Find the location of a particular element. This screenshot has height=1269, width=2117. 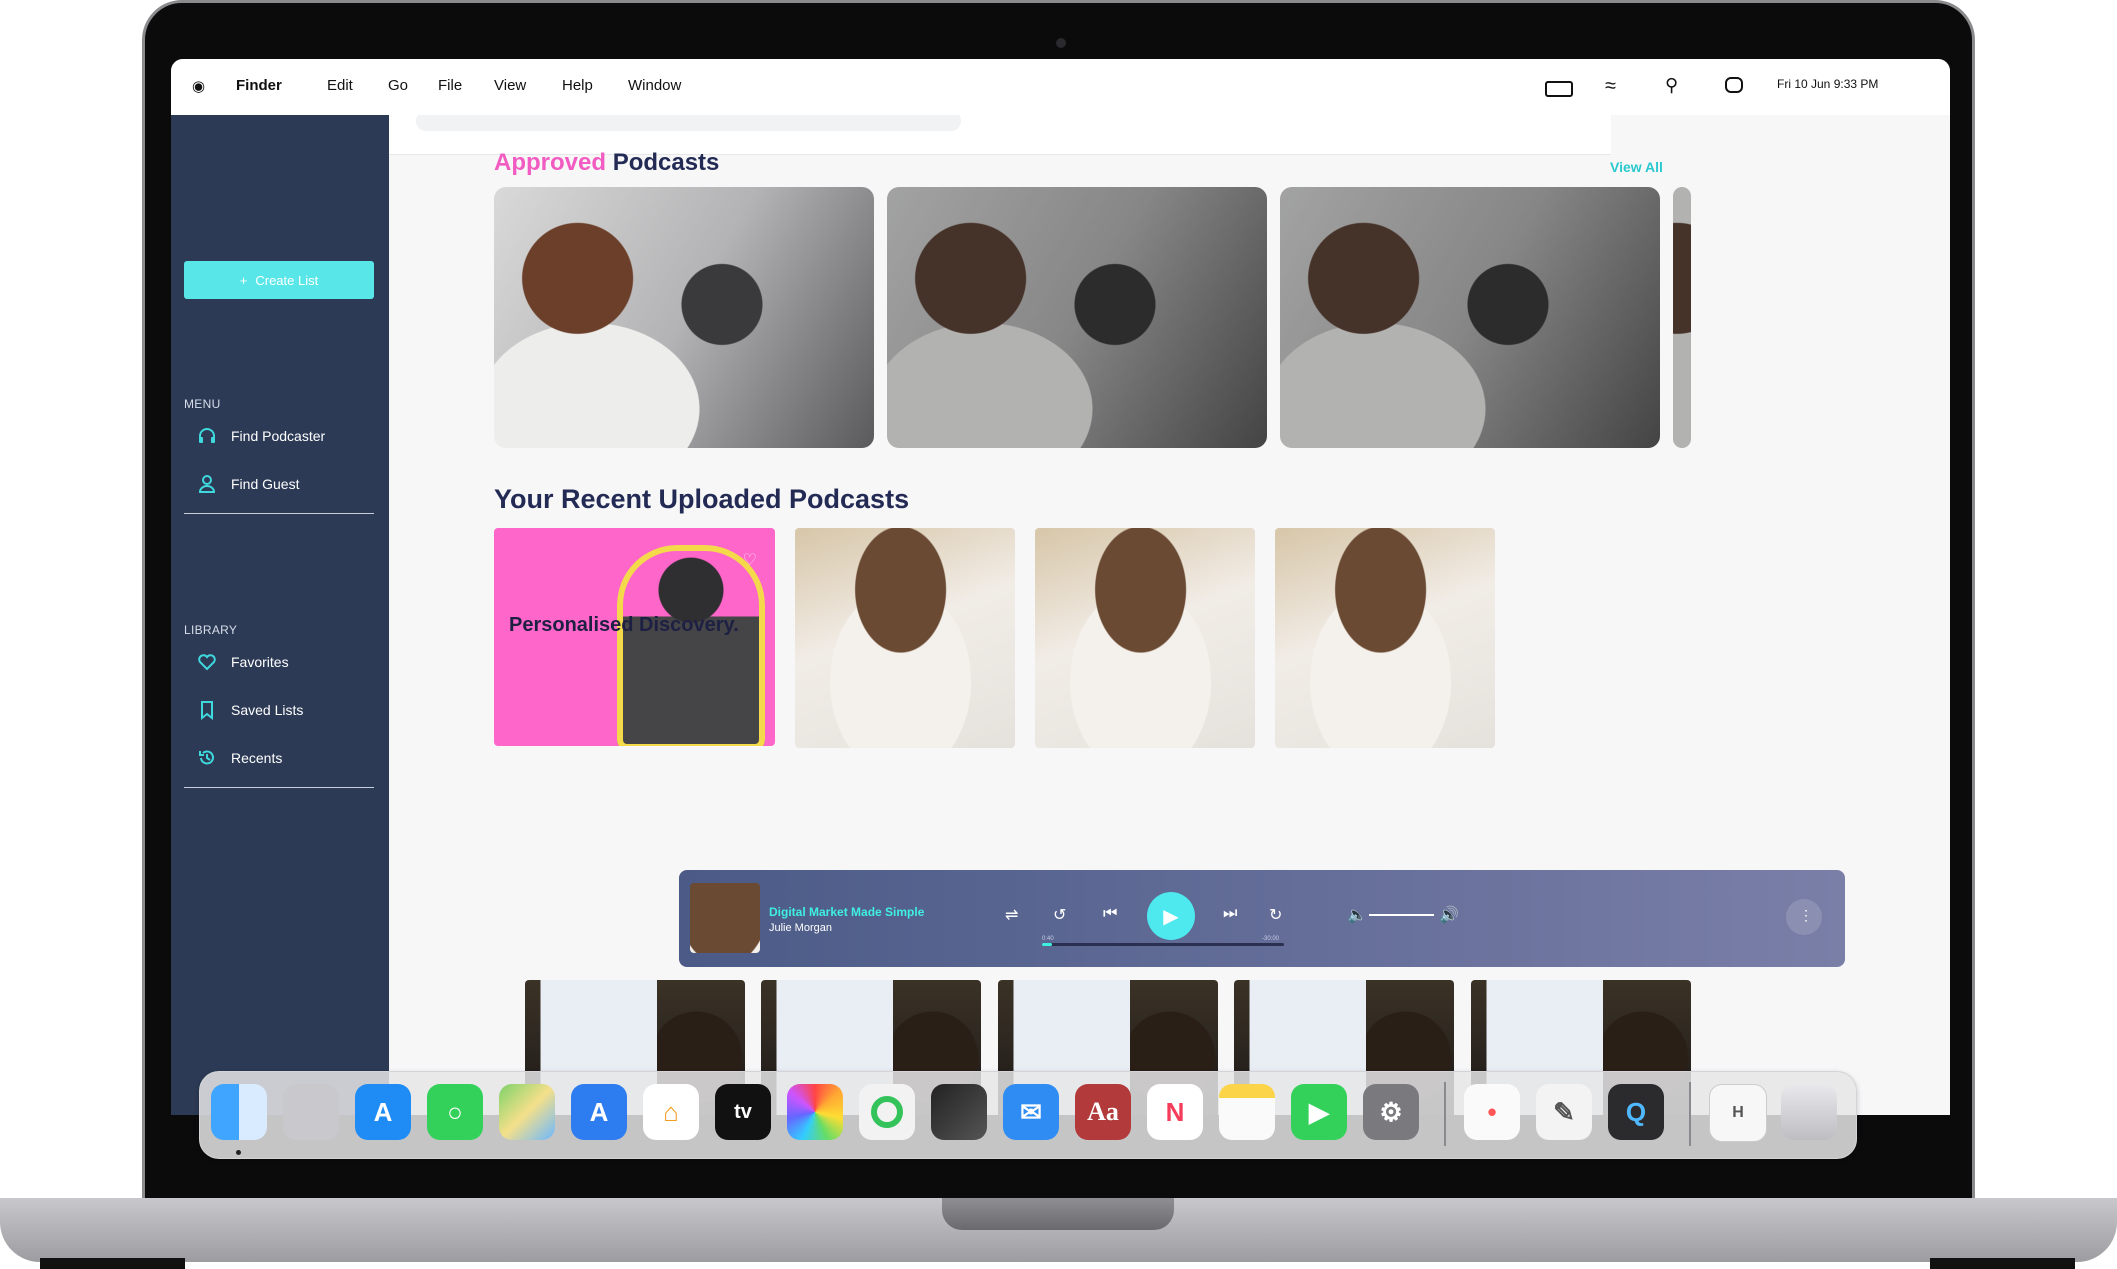

running-indicator is located at coordinates (238, 1152).